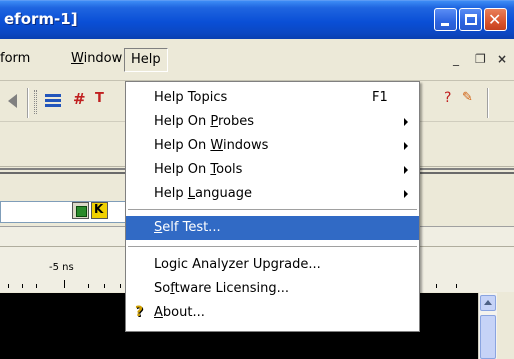 This screenshot has width=514, height=359. What do you see at coordinates (105, 101) in the screenshot?
I see `timing-icon: T` at bounding box center [105, 101].